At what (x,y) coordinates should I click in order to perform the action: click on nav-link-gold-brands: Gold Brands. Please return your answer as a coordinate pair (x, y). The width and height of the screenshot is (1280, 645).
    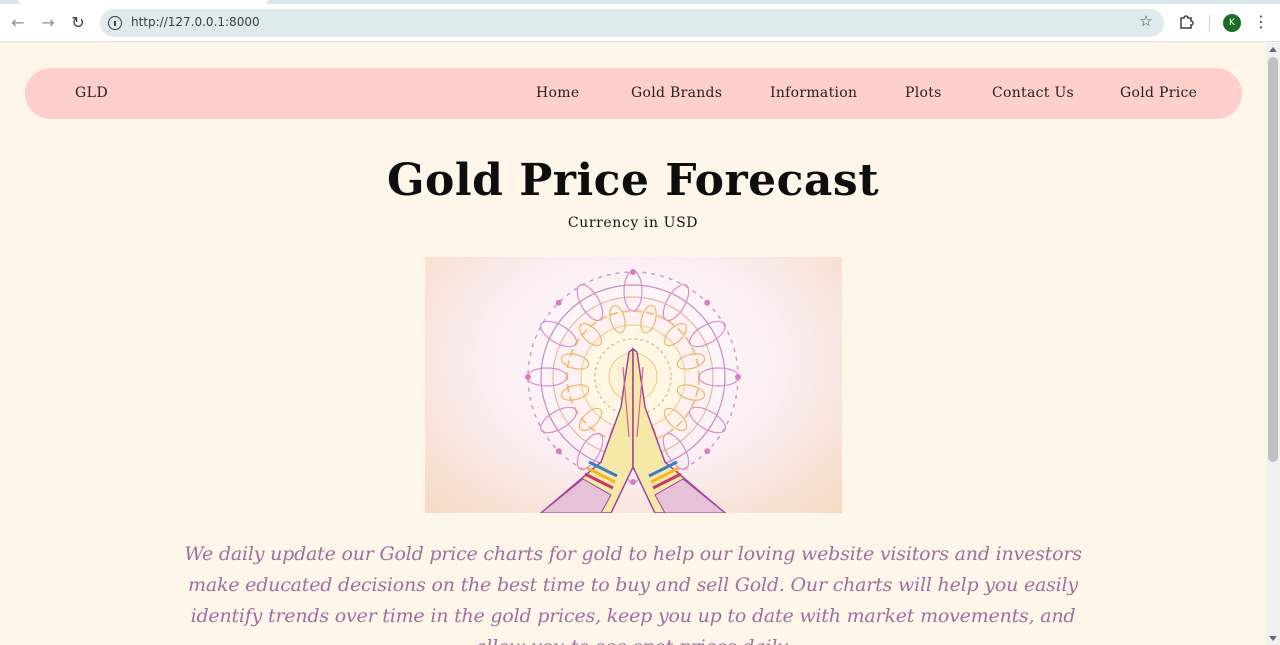
    Looking at the image, I should click on (676, 93).